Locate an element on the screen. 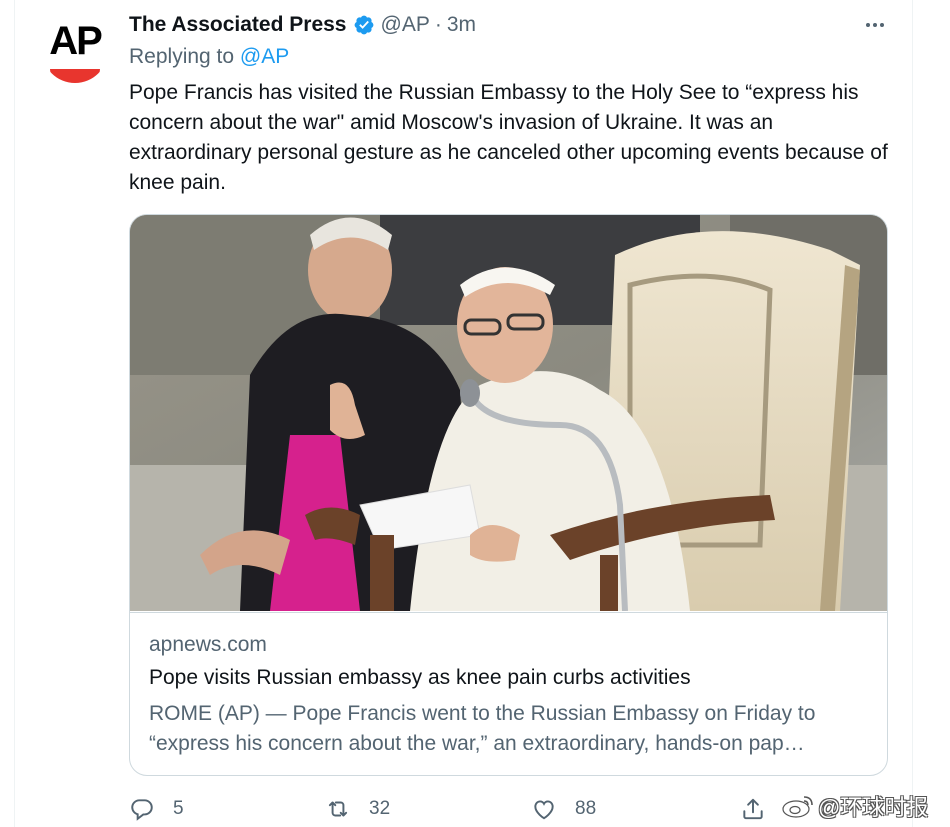 This screenshot has width=950, height=827. retweet-icon is located at coordinates (338, 809).